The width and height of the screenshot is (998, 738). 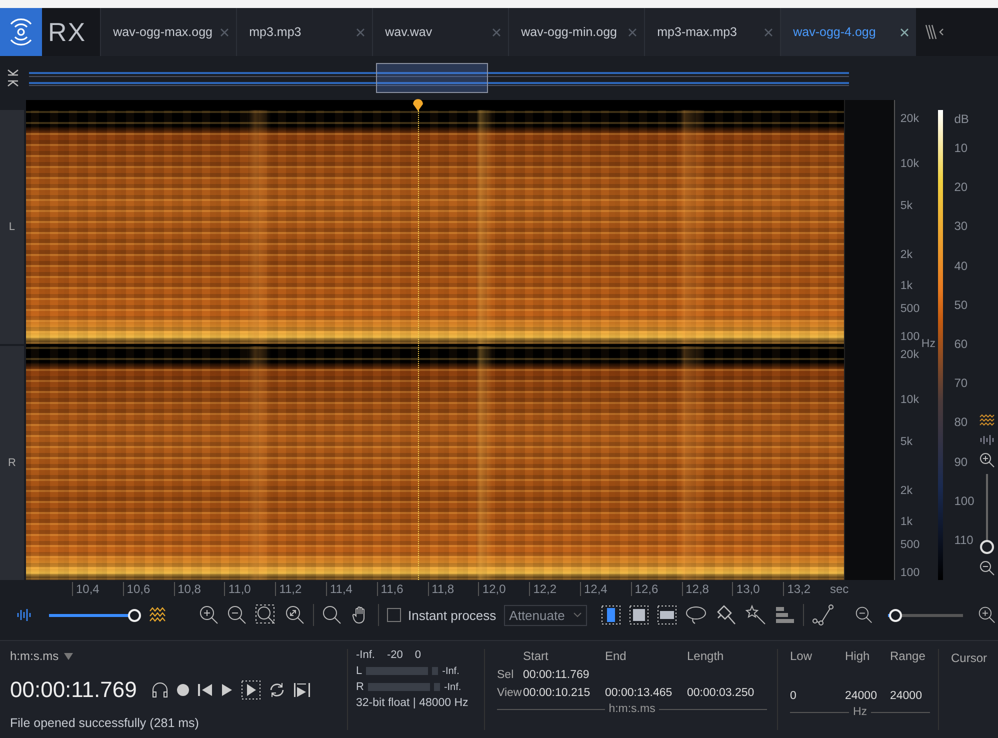 What do you see at coordinates (906, 491) in the screenshot?
I see `frequency-tick-label: 2k` at bounding box center [906, 491].